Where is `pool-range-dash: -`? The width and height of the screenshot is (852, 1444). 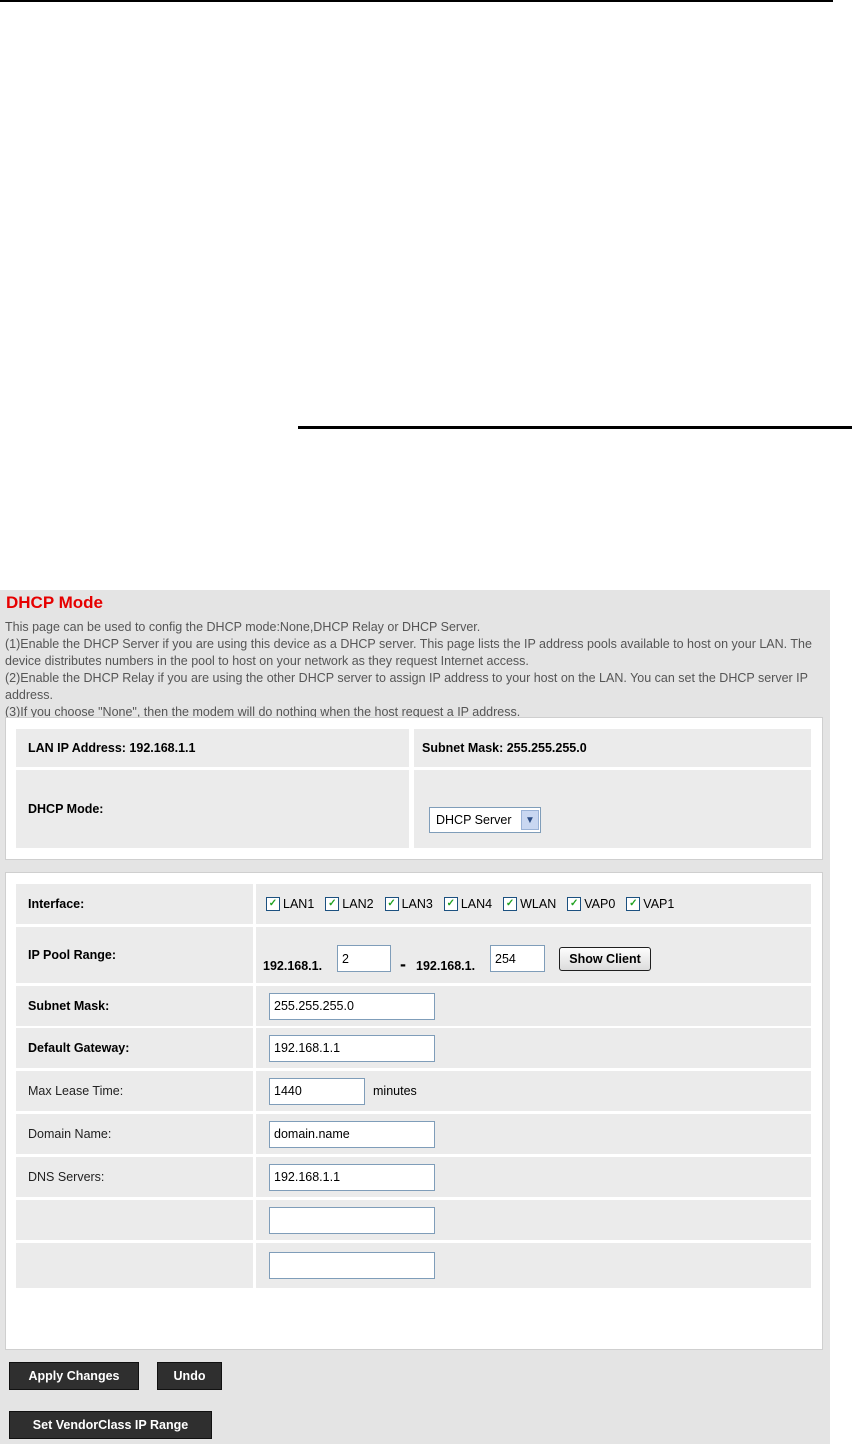 pool-range-dash: - is located at coordinates (403, 964).